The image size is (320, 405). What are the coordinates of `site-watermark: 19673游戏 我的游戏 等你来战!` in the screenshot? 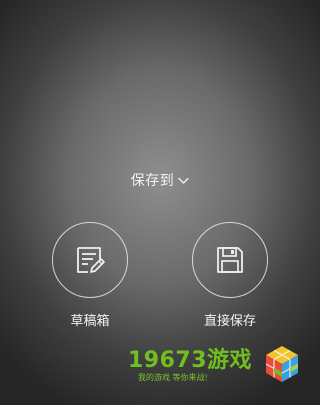 It's located at (223, 371).